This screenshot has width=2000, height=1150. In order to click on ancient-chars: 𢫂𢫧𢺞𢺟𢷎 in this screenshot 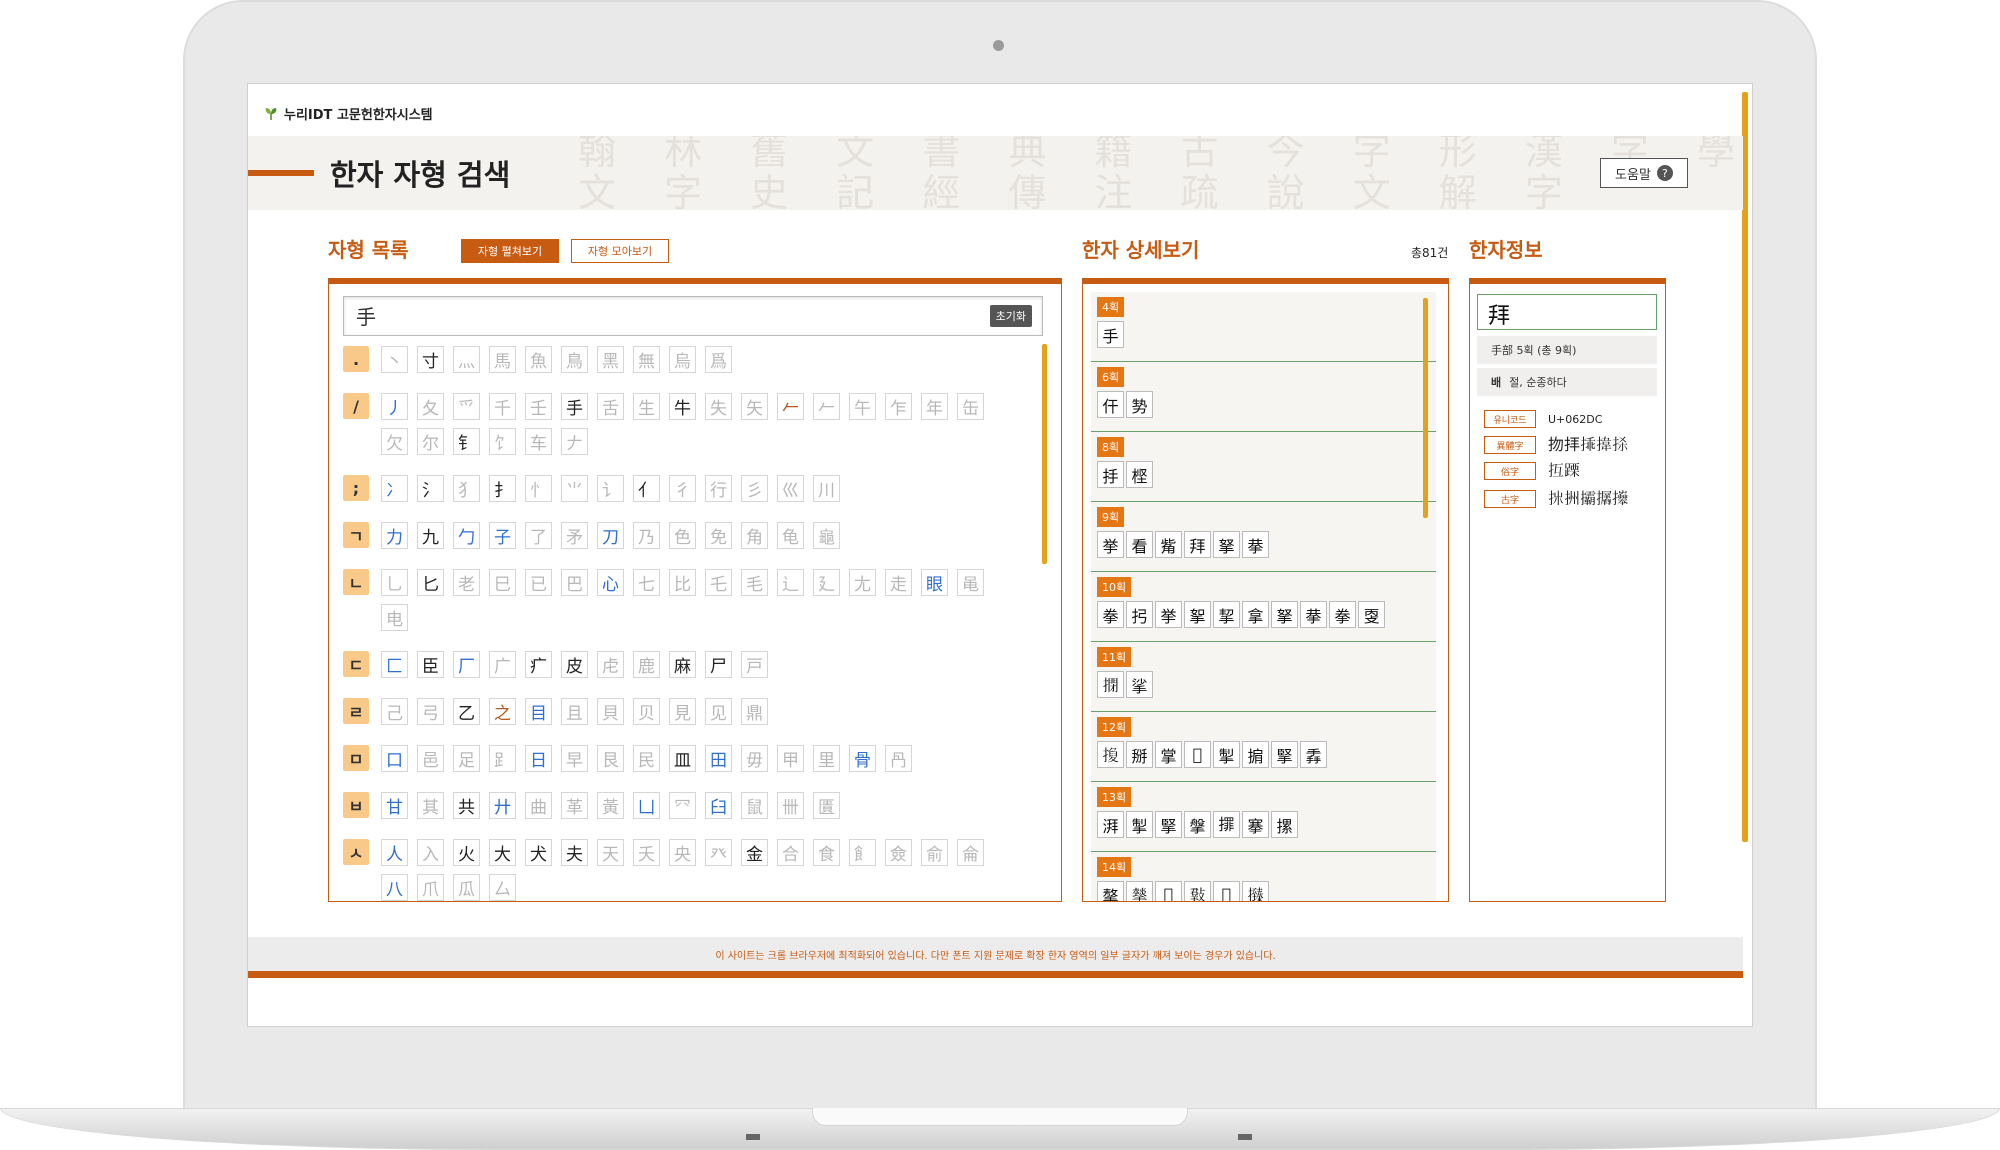, I will do `click(1588, 498)`.